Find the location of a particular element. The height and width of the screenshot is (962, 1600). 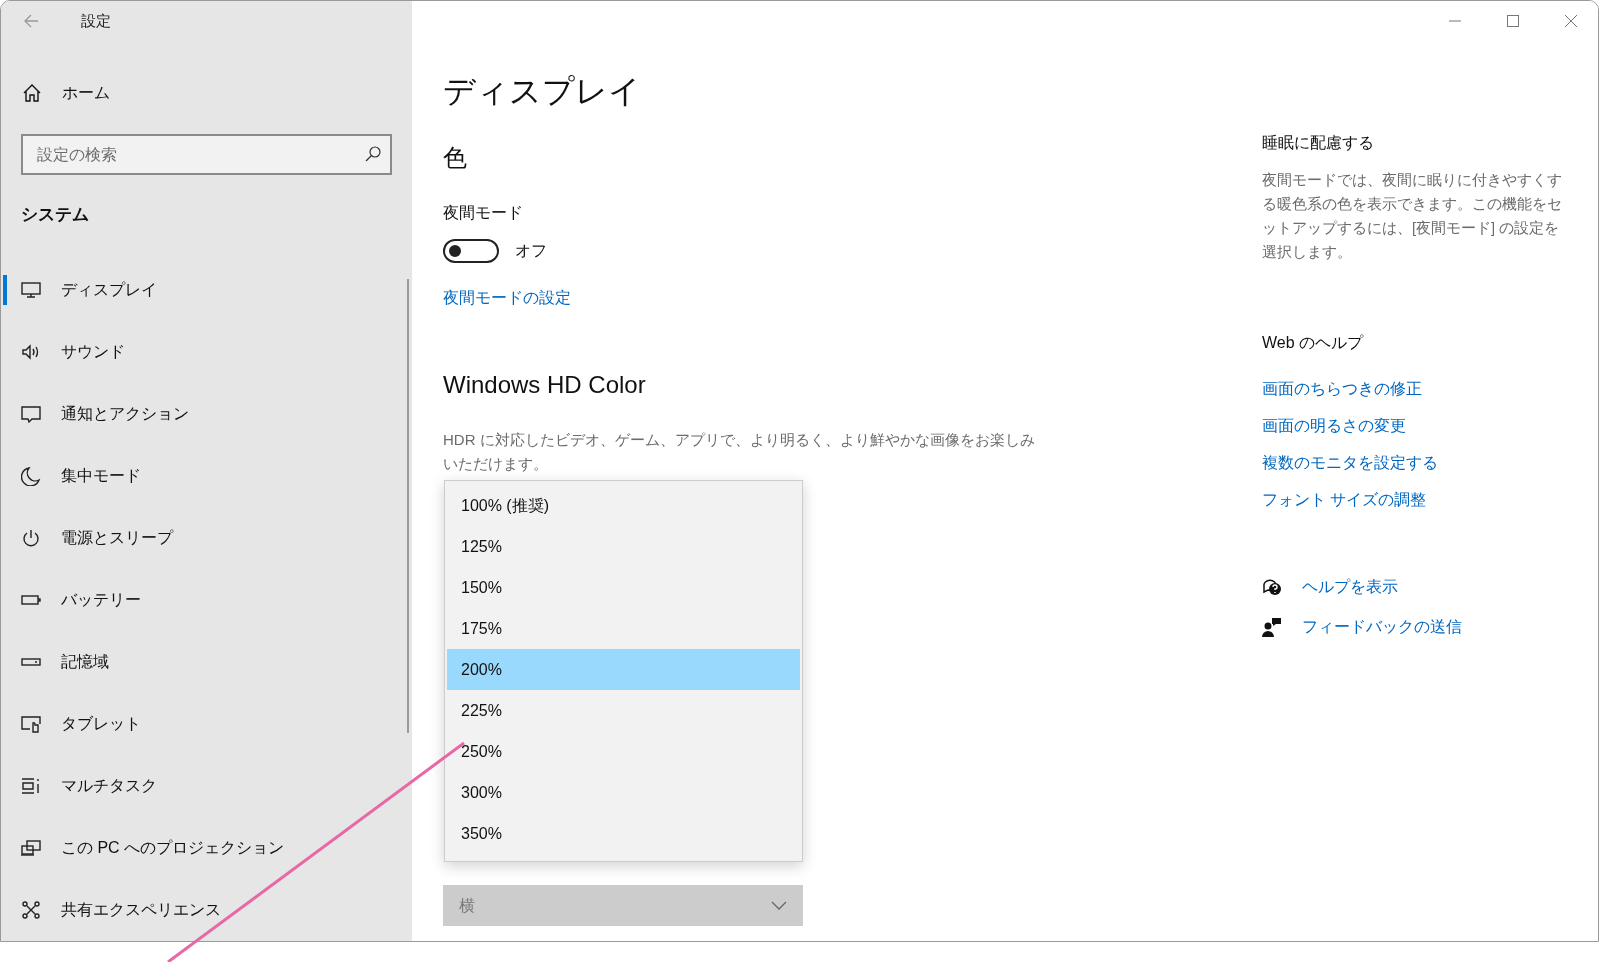

sidebar-item: この PC へのプロジェクション is located at coordinates (206, 848).